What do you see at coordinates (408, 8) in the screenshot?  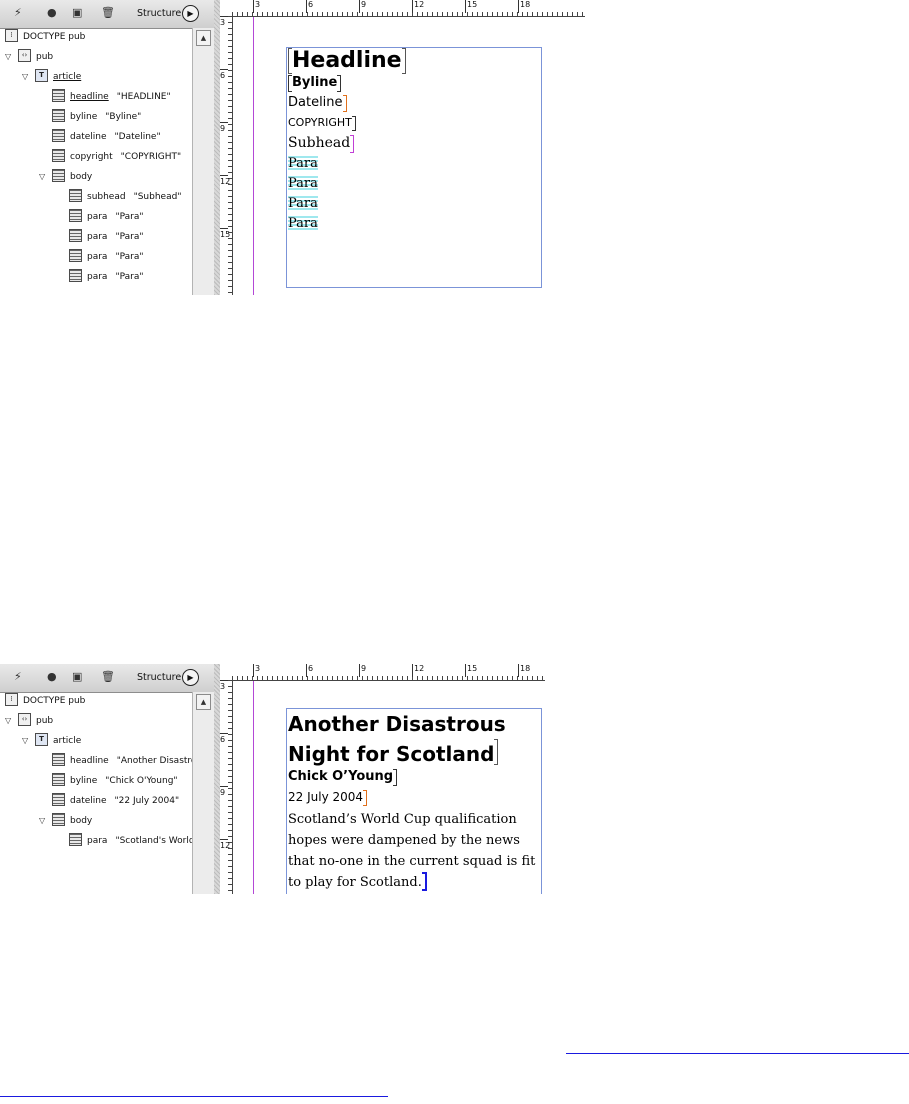 I see `horizontal-ruler: 3 6 9 12 15 18` at bounding box center [408, 8].